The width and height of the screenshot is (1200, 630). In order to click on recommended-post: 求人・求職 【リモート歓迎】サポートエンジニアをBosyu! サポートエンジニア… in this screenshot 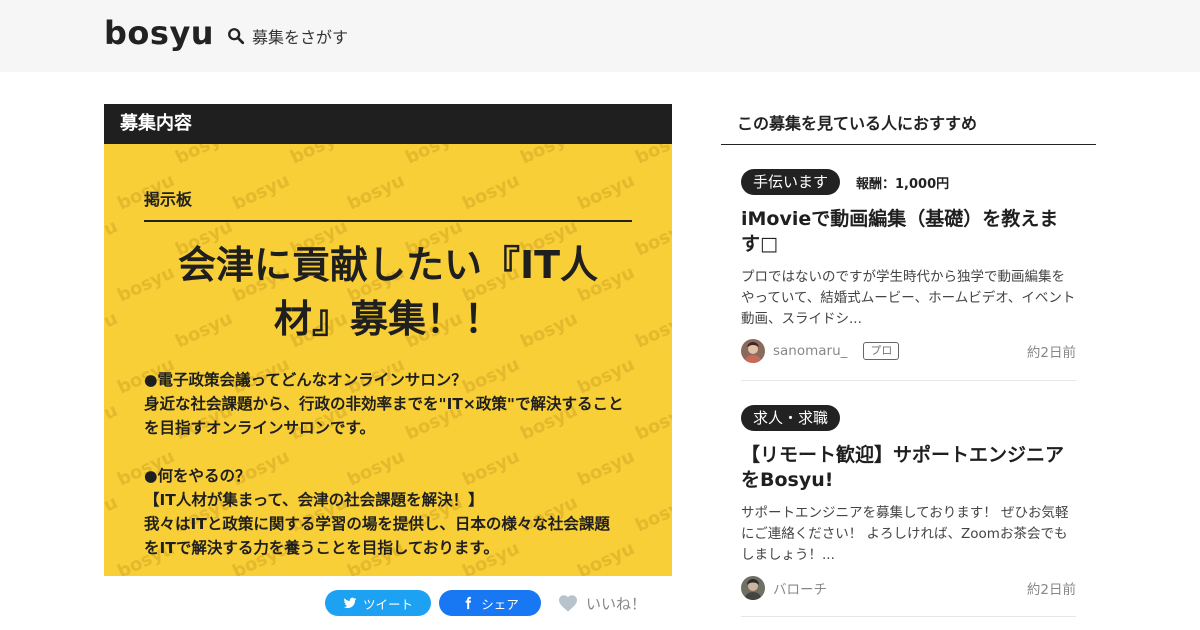, I will do `click(908, 502)`.